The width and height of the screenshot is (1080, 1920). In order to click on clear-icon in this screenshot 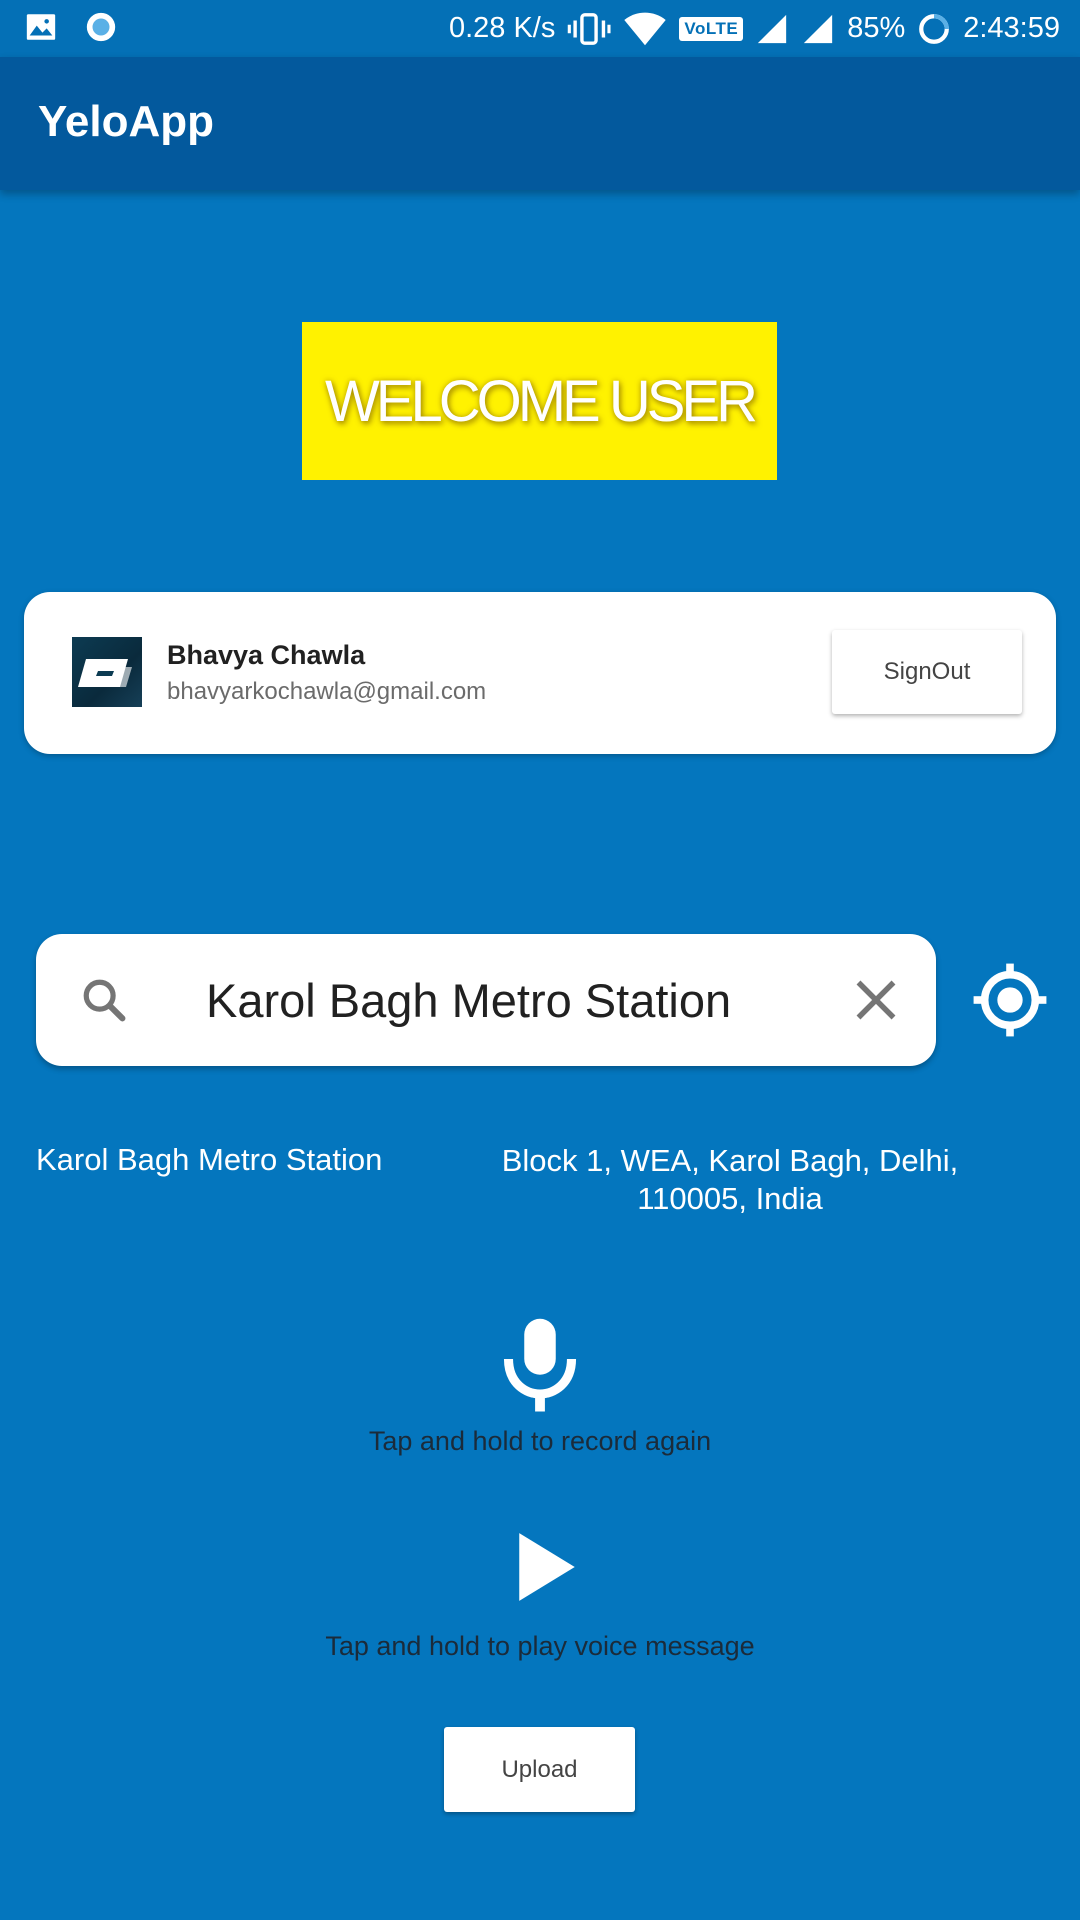, I will do `click(876, 1000)`.